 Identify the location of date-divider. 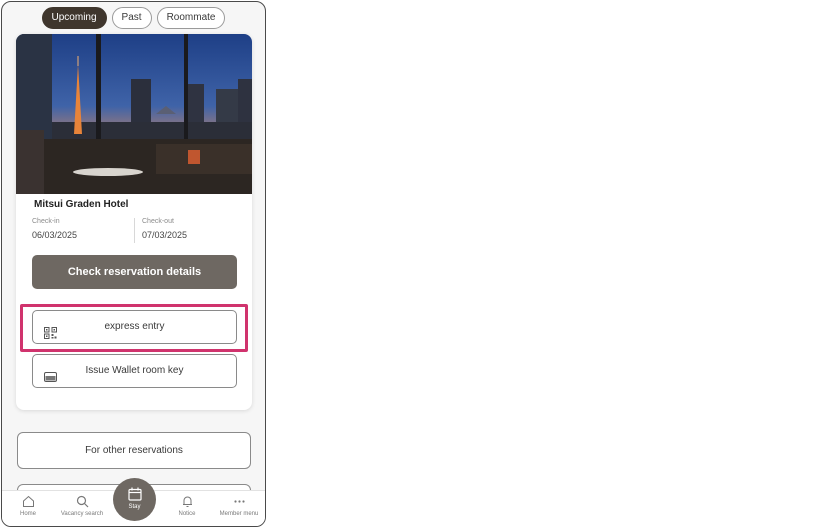
(134, 230).